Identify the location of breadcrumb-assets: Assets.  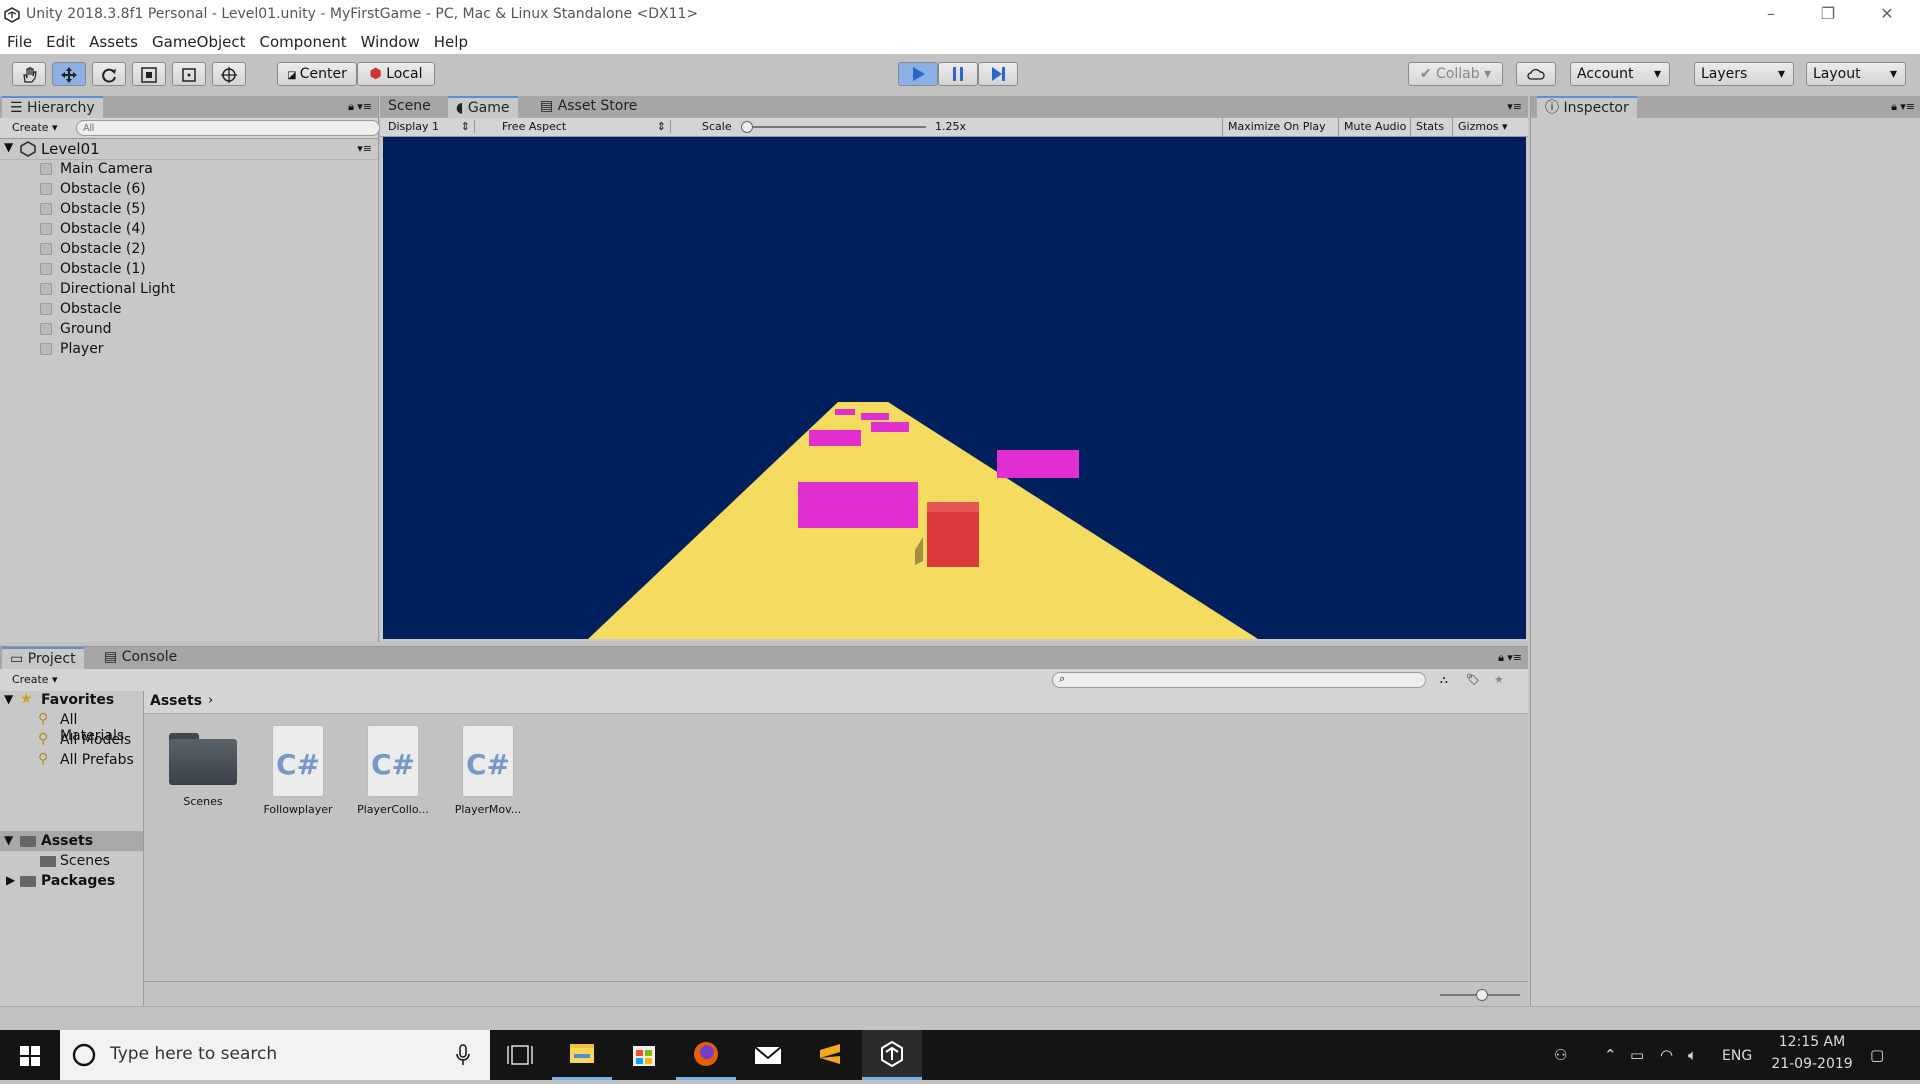
(176, 701).